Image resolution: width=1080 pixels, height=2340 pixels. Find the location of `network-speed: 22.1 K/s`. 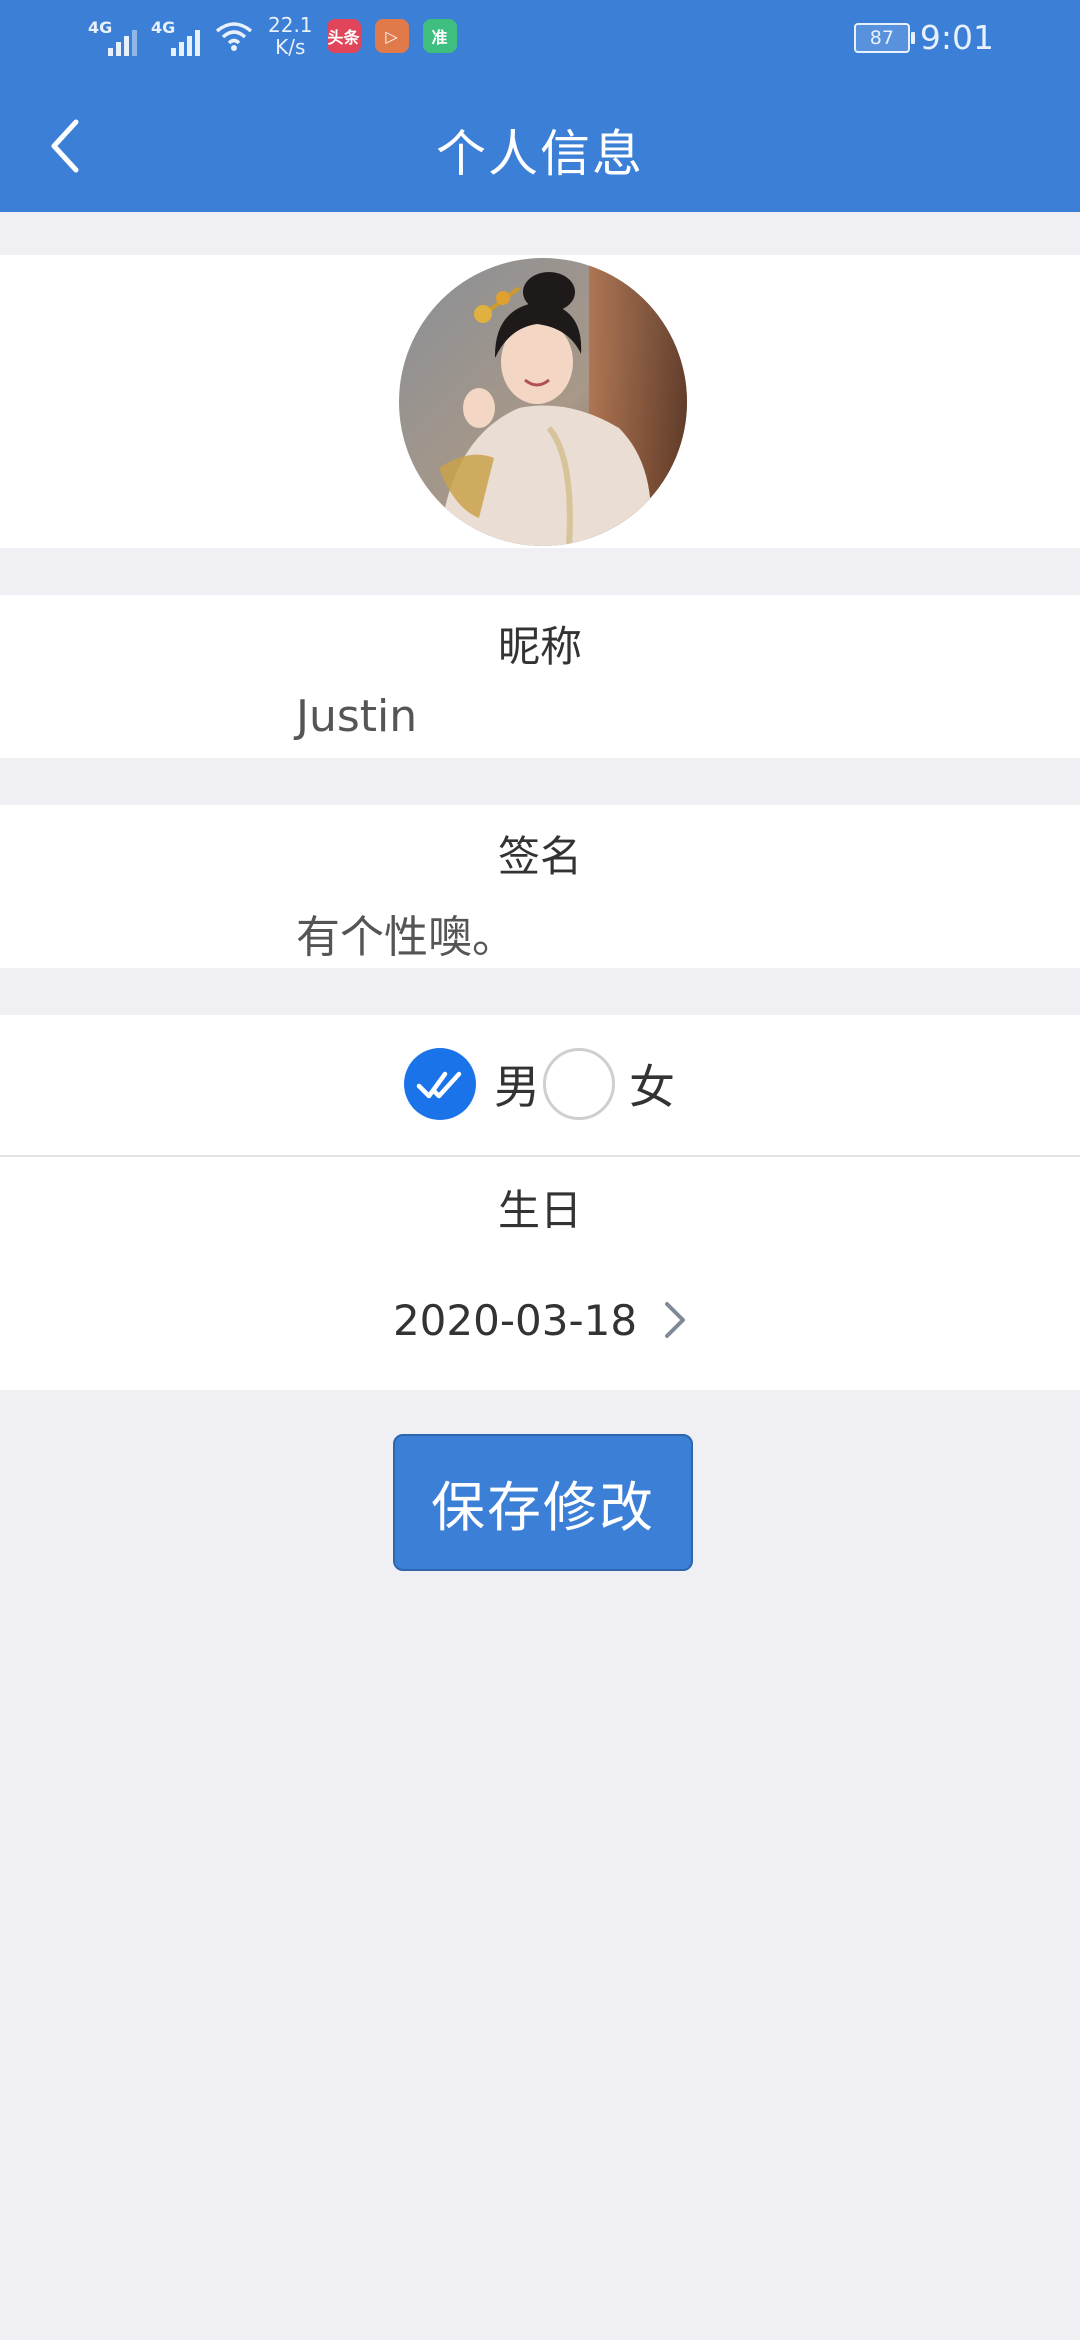

network-speed: 22.1 K/s is located at coordinates (290, 36).